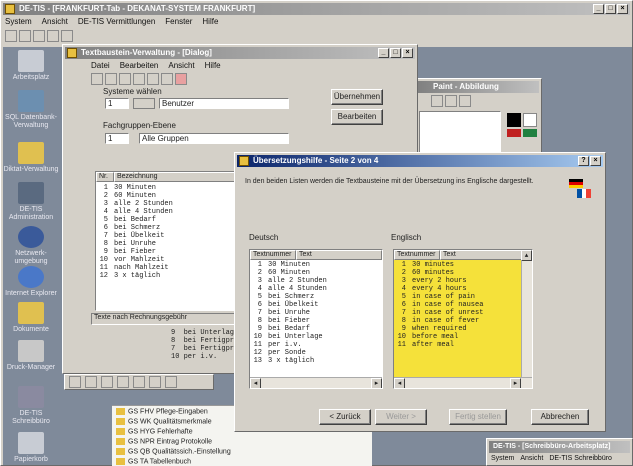 This screenshot has width=633, height=466. What do you see at coordinates (339, 255) in the screenshot?
I see `source-col-text-header: Text` at bounding box center [339, 255].